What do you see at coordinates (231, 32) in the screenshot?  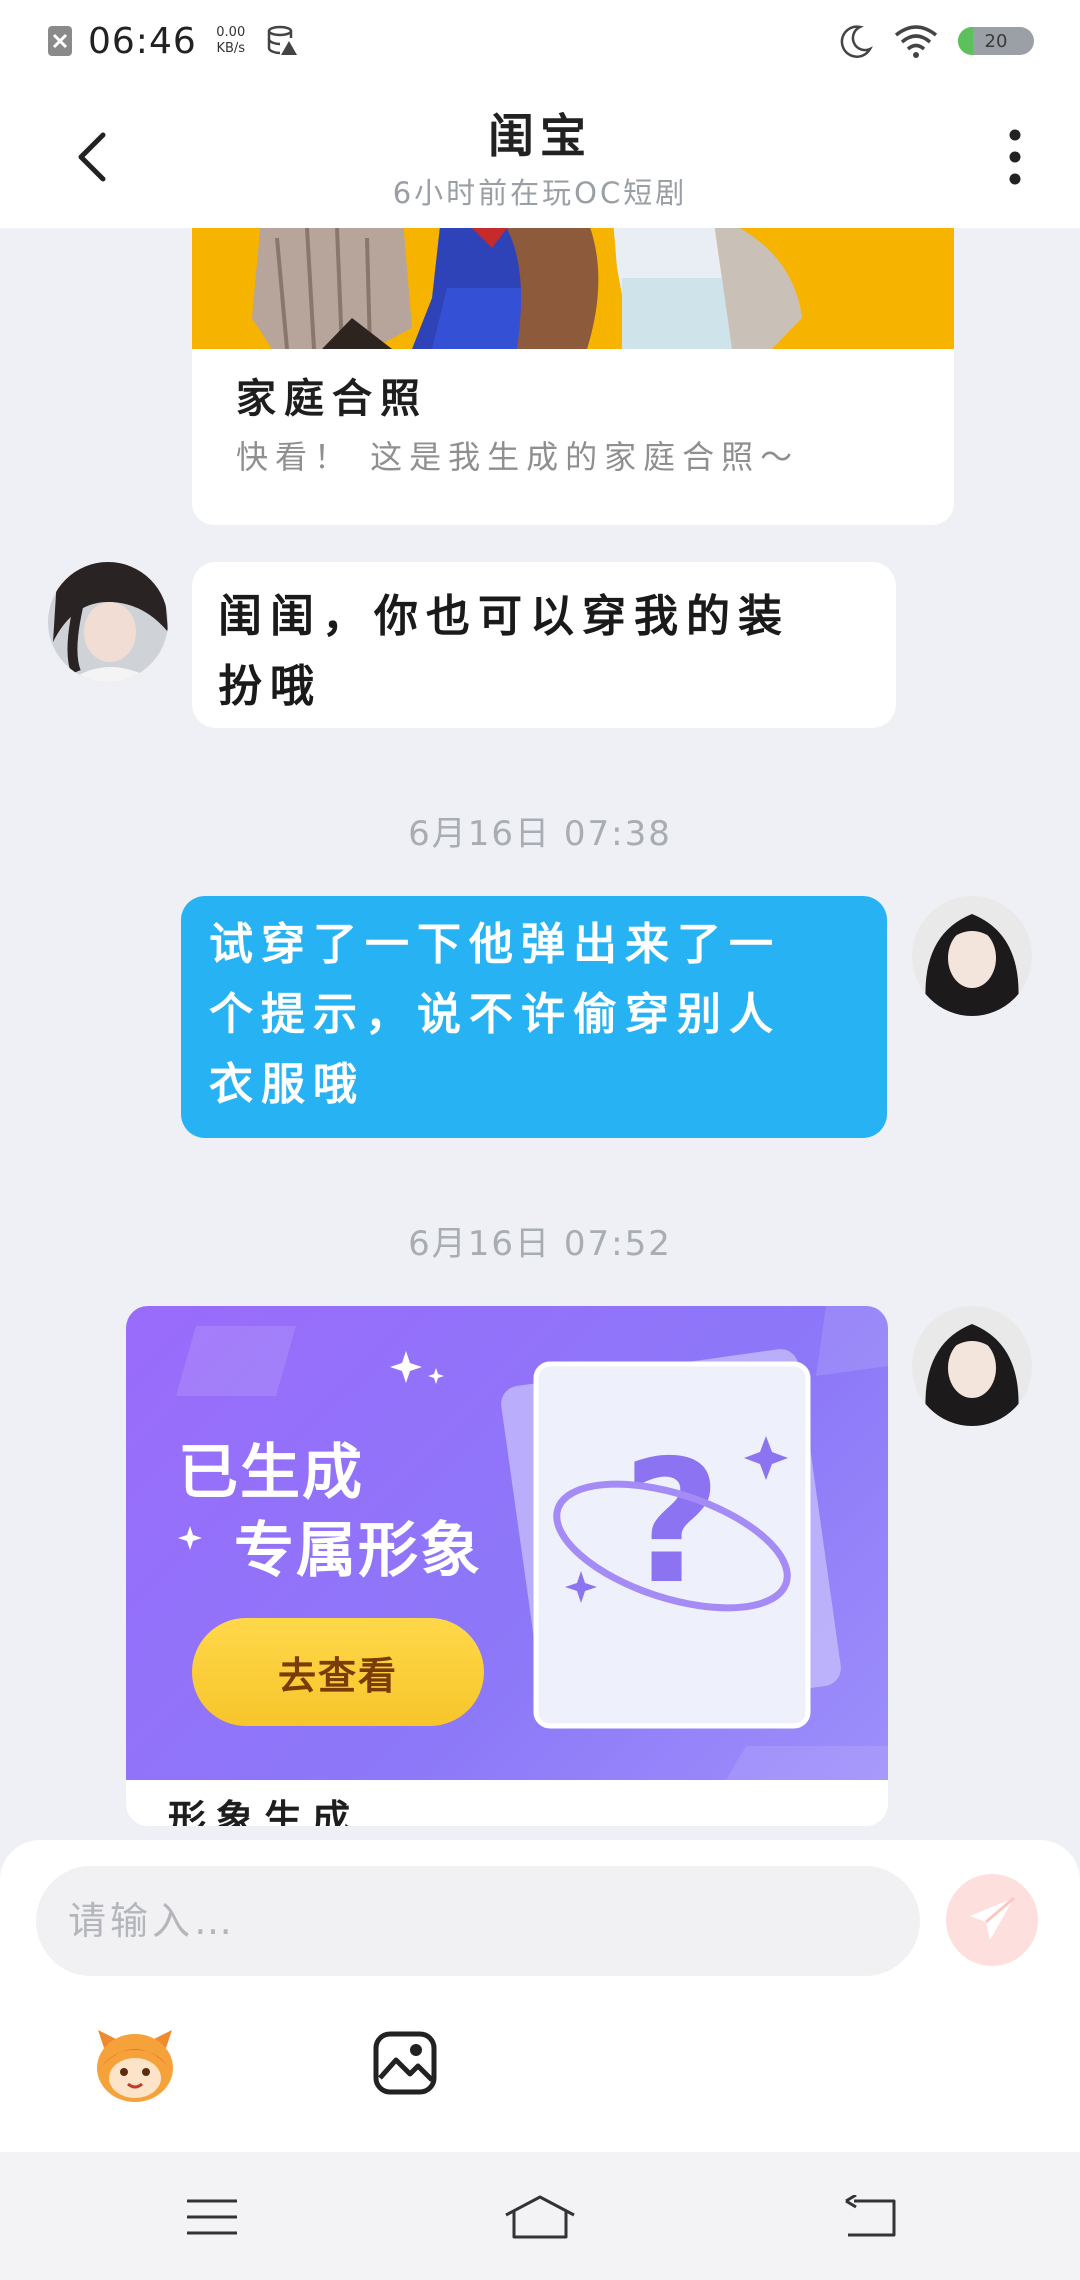 I see `network-rate-value: 0.00` at bounding box center [231, 32].